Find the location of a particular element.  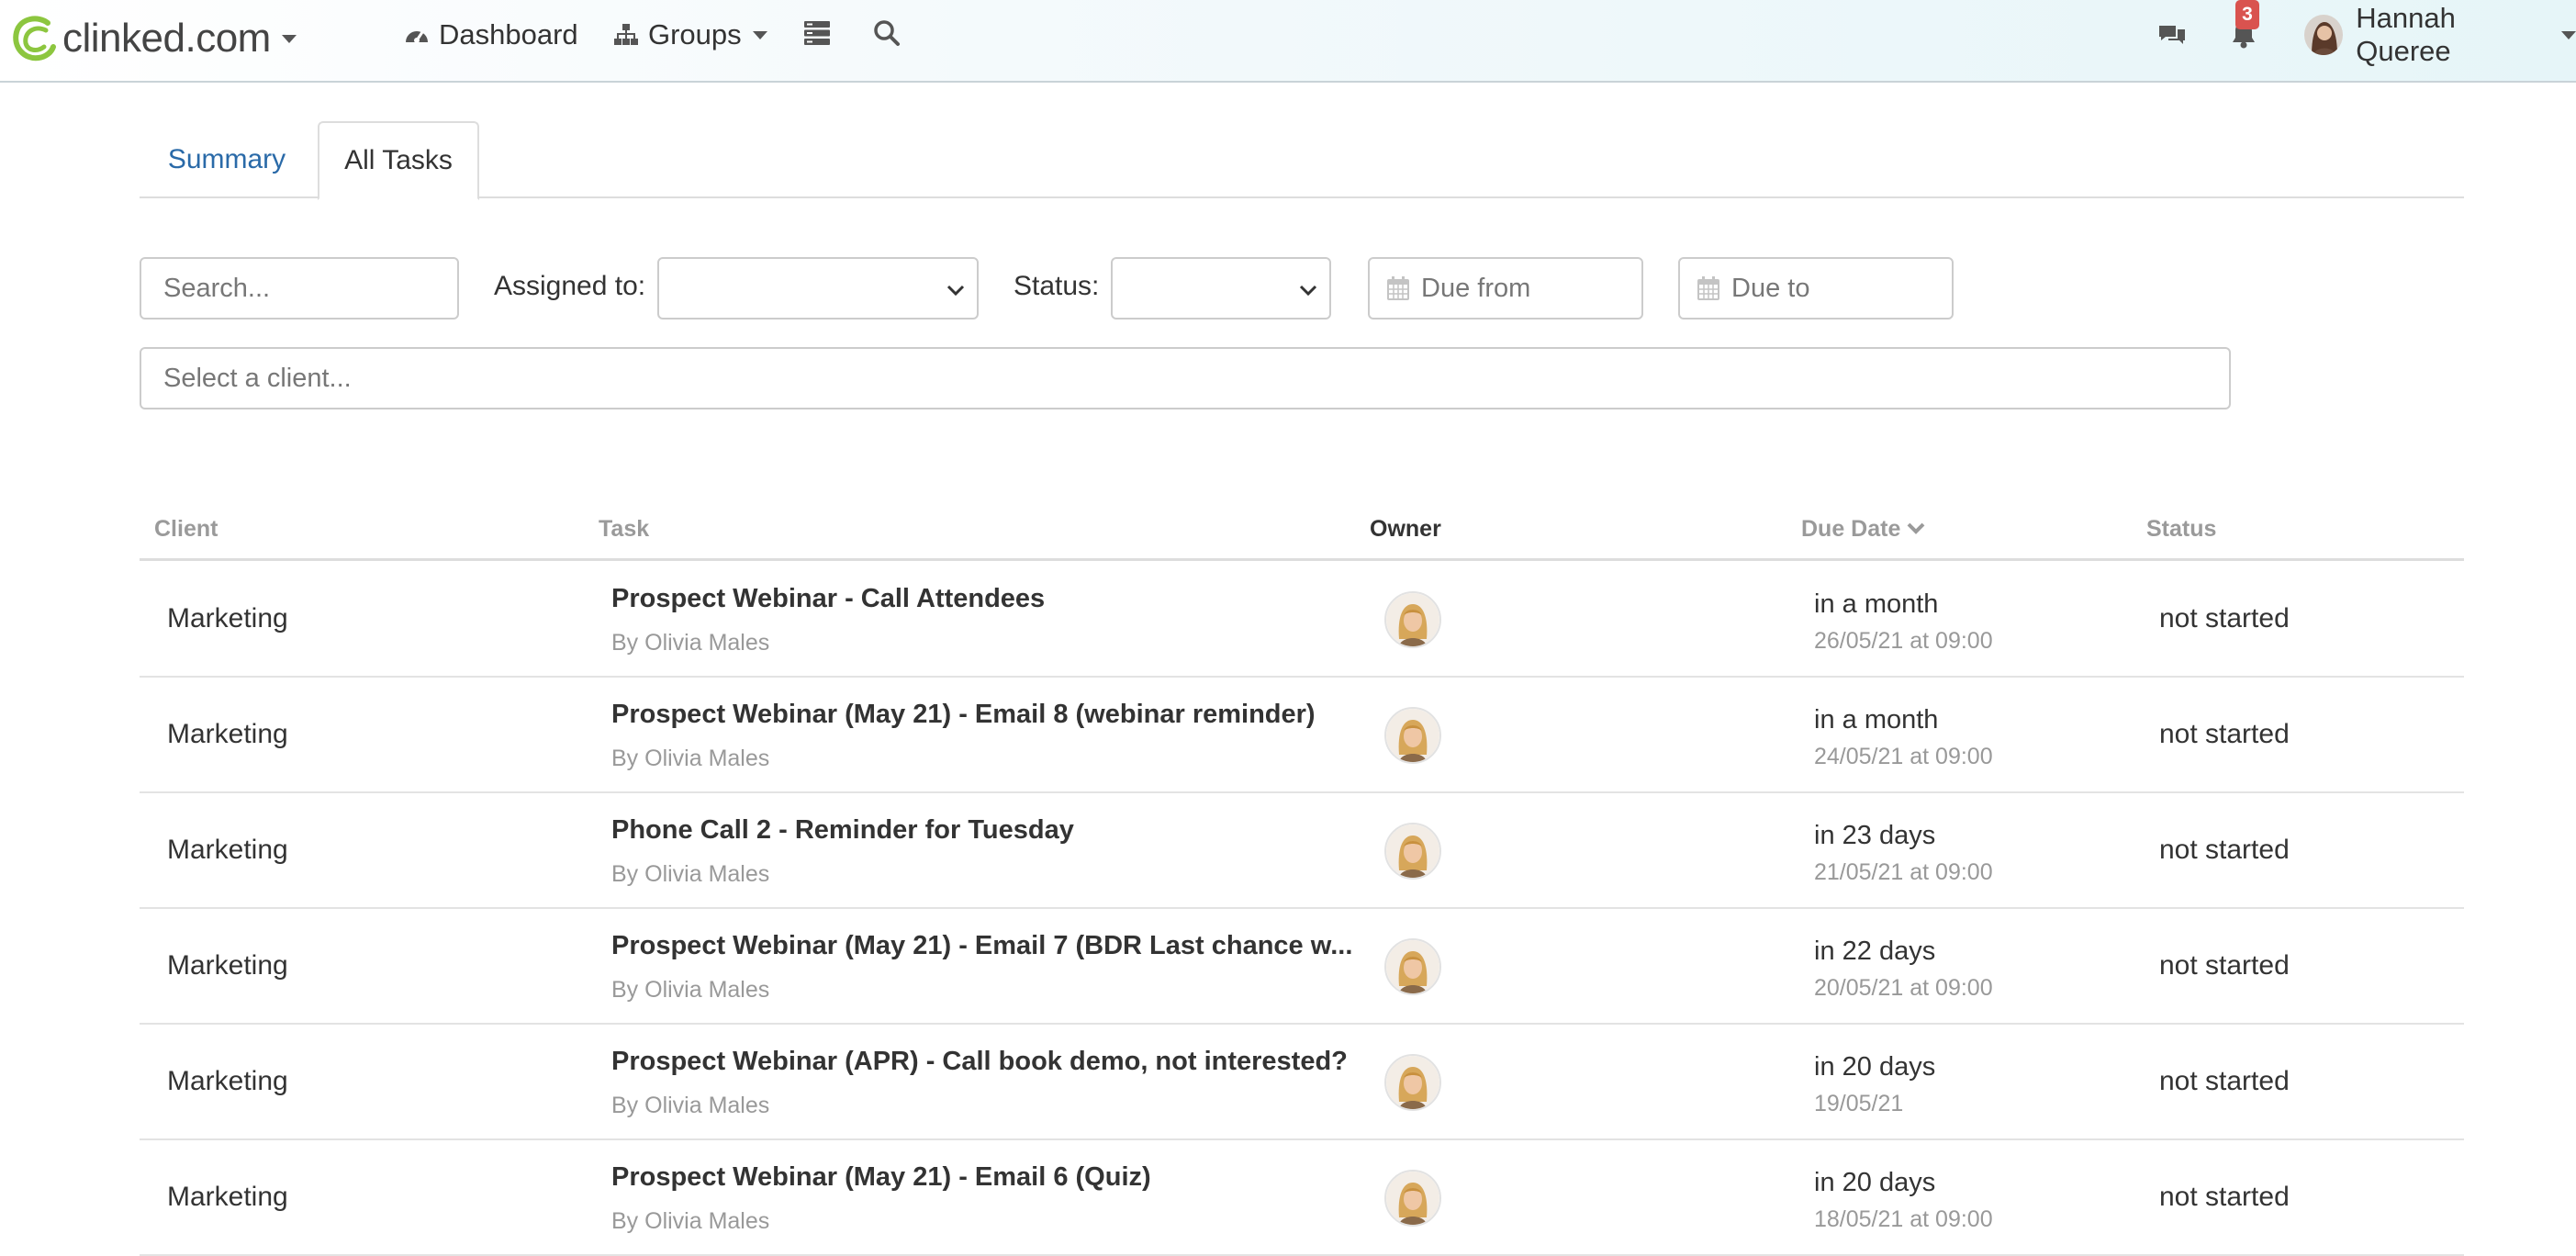

tab-all-tasks: All Tasks is located at coordinates (398, 160).